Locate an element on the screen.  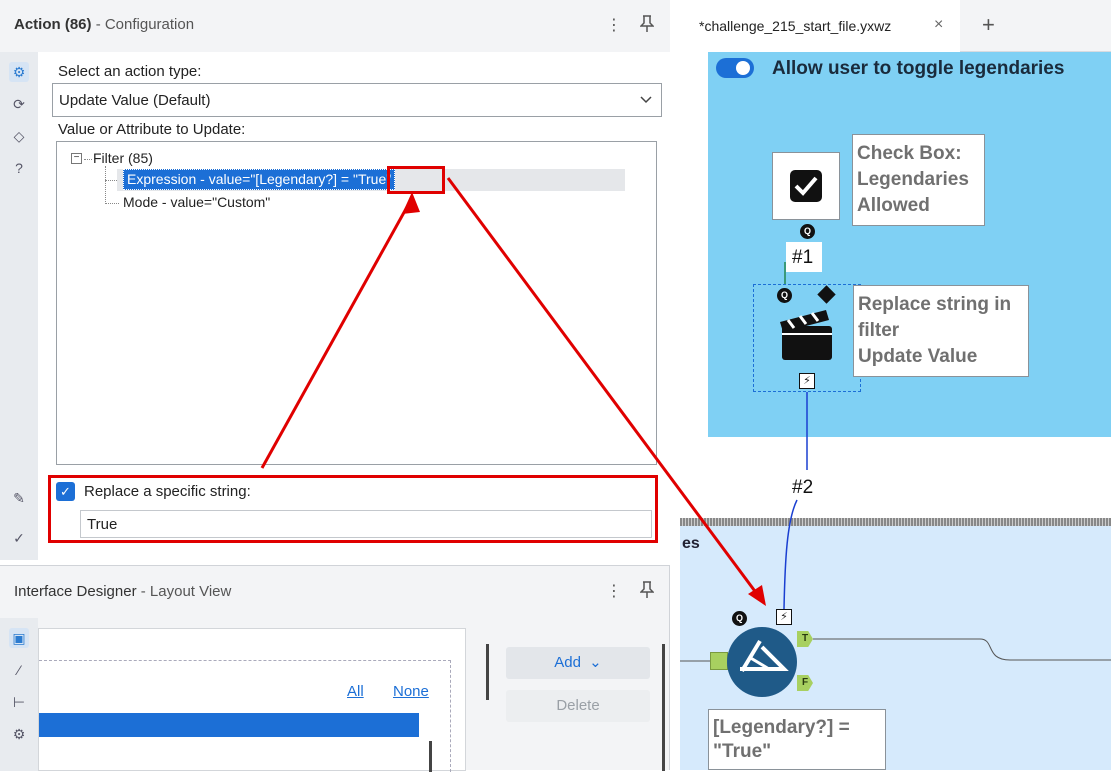
annotation-line: Check Box: is located at coordinates (909, 153).